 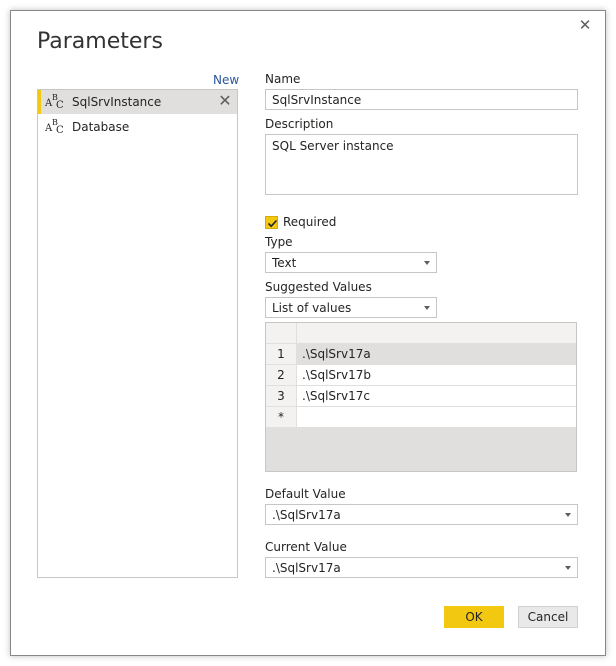 I want to click on check-icon, so click(x=272, y=223).